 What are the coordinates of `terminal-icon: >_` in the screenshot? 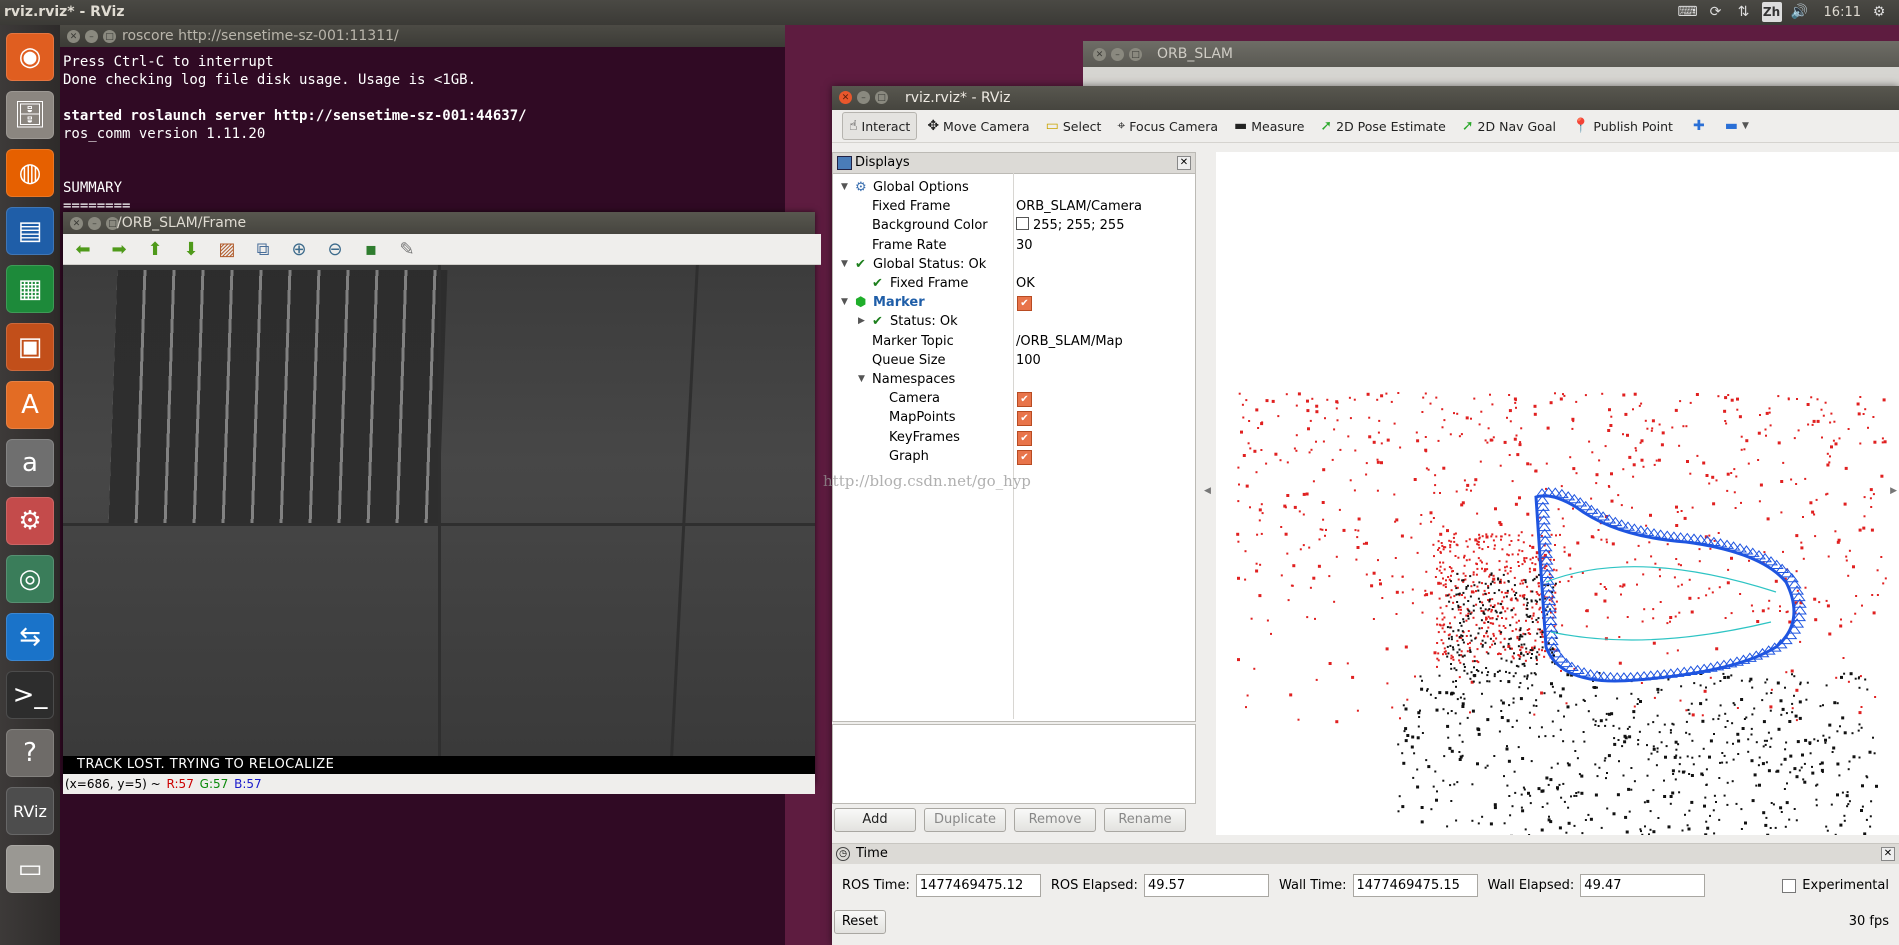 It's located at (30, 695).